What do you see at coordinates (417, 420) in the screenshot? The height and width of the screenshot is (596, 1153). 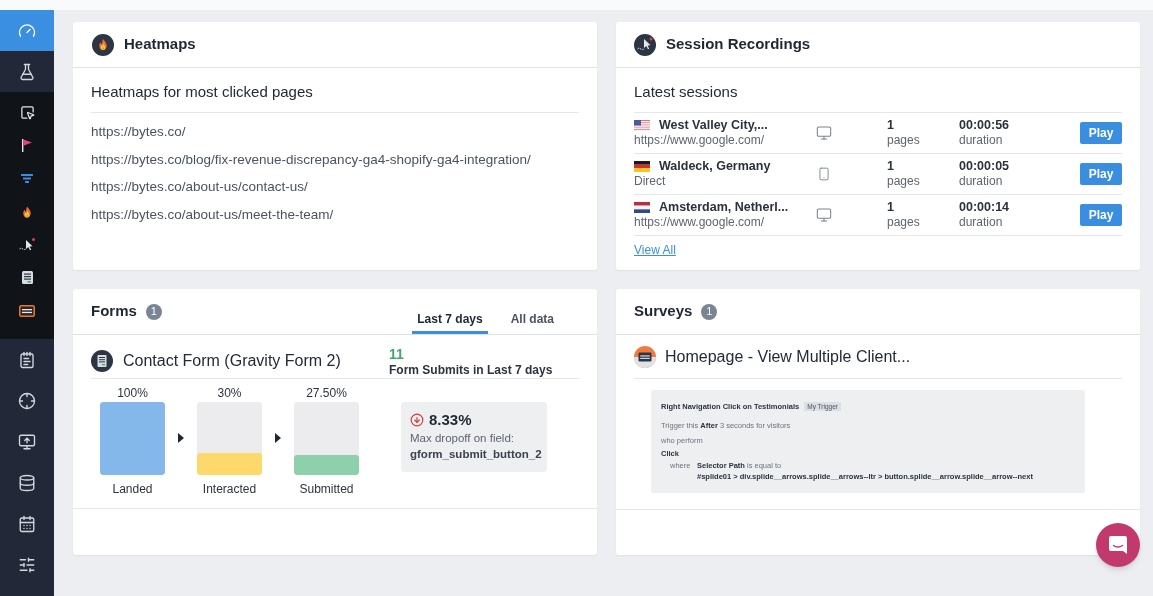 I see `arrow-down-circle-icon` at bounding box center [417, 420].